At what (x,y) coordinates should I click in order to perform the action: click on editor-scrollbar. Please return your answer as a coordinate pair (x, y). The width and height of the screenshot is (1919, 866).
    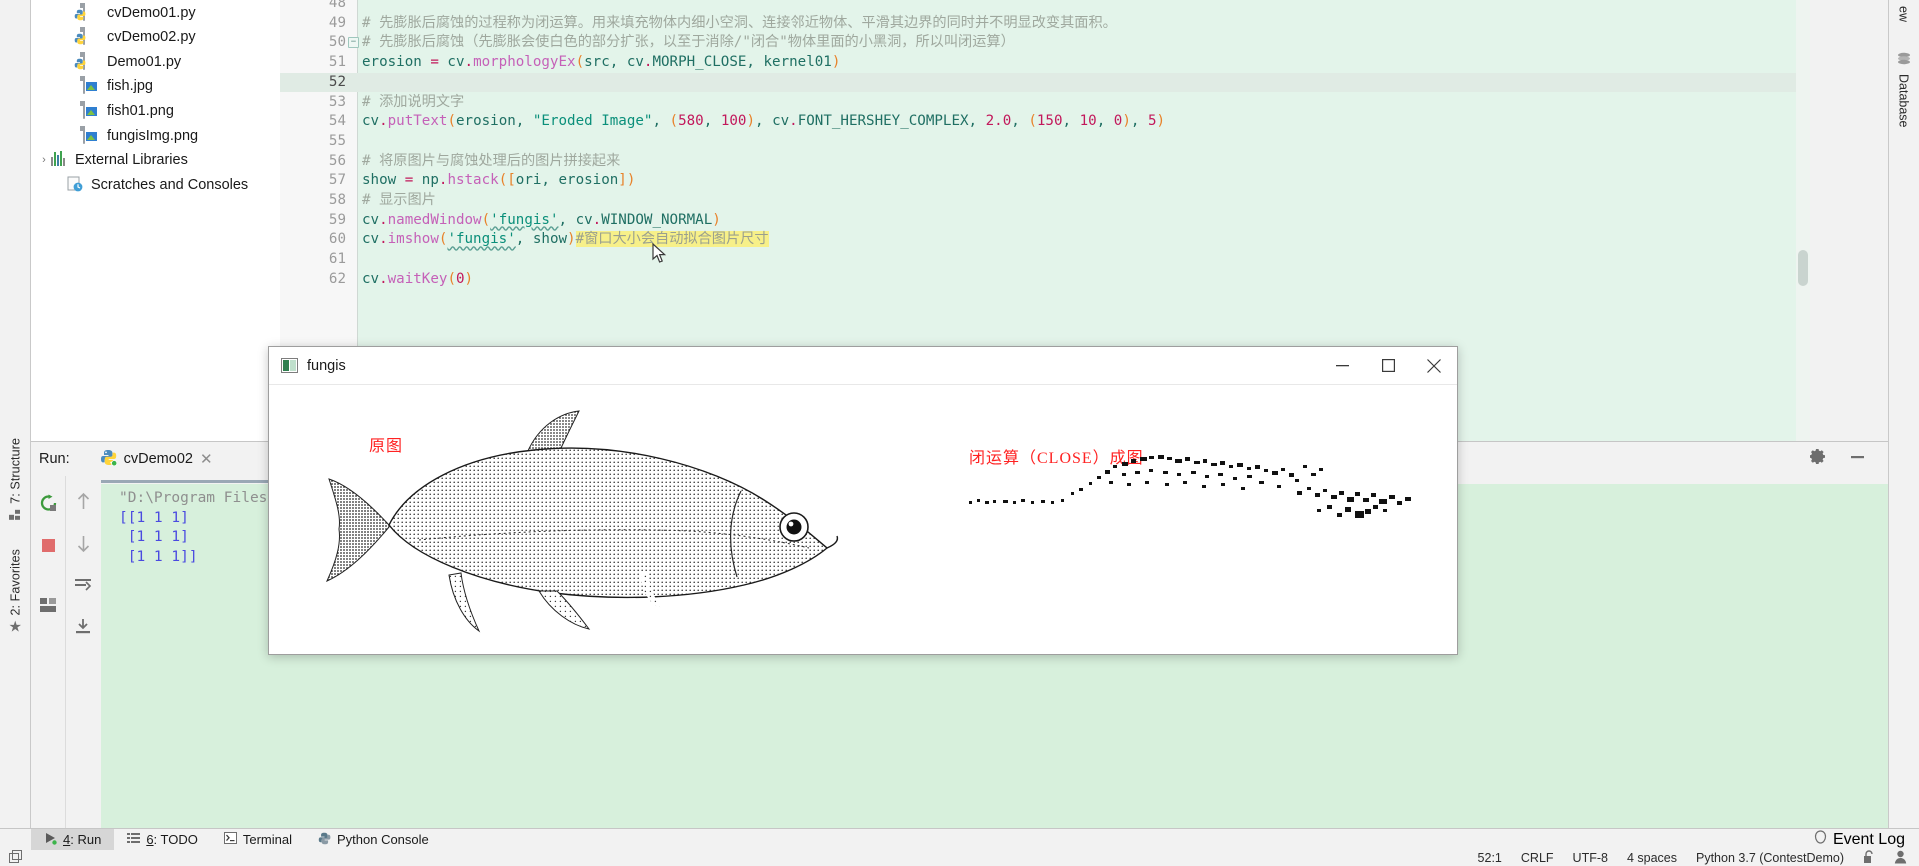
    Looking at the image, I should click on (1803, 220).